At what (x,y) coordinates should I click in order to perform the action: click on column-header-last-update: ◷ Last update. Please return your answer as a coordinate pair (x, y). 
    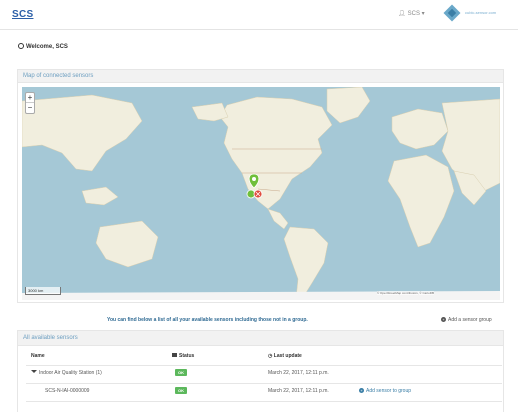
    Looking at the image, I should click on (285, 356).